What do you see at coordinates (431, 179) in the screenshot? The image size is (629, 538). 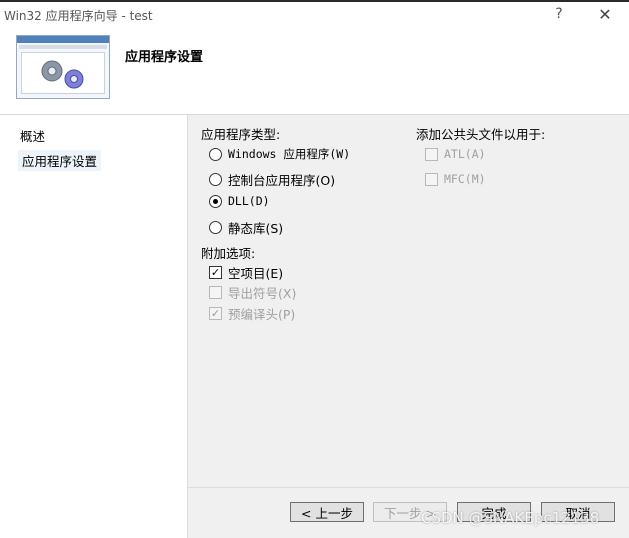 I see `check-mfc-box` at bounding box center [431, 179].